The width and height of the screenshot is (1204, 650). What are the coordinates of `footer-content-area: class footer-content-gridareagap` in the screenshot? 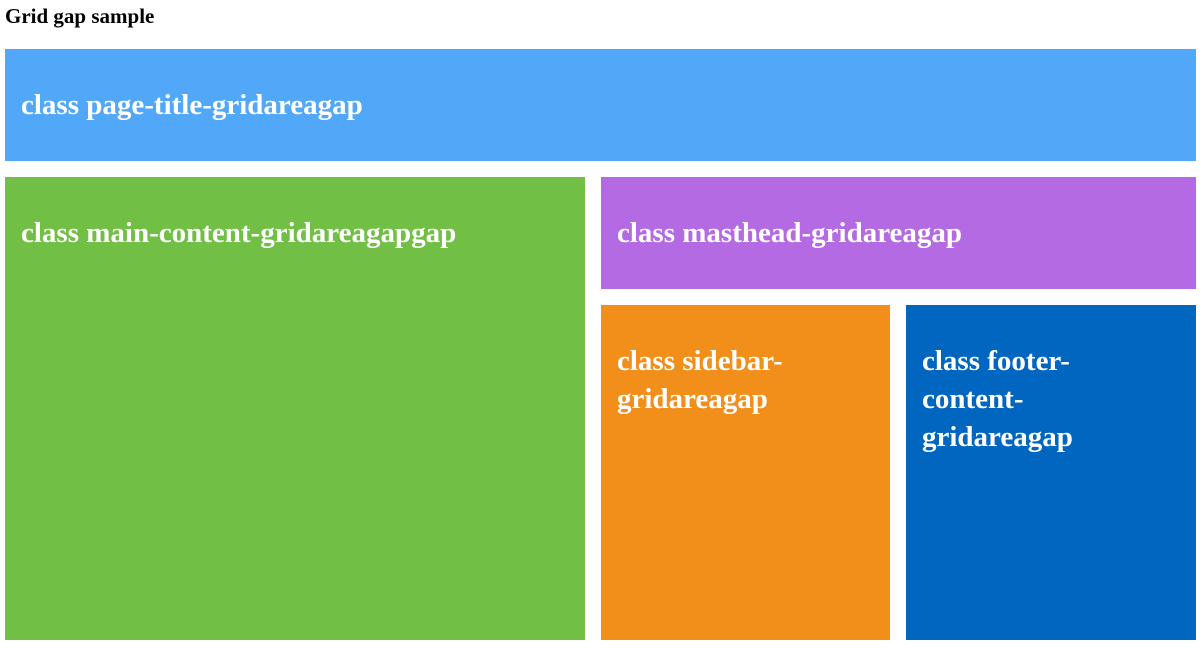 It's located at (1051, 472).